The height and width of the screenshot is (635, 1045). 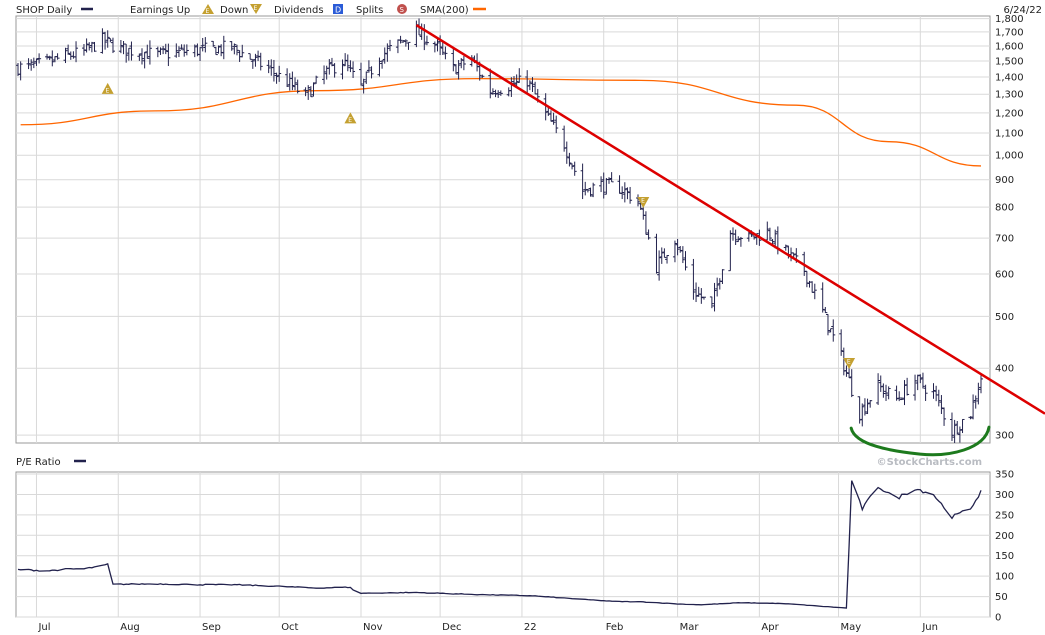 I want to click on earnings-up-icon: E, so click(x=208, y=9).